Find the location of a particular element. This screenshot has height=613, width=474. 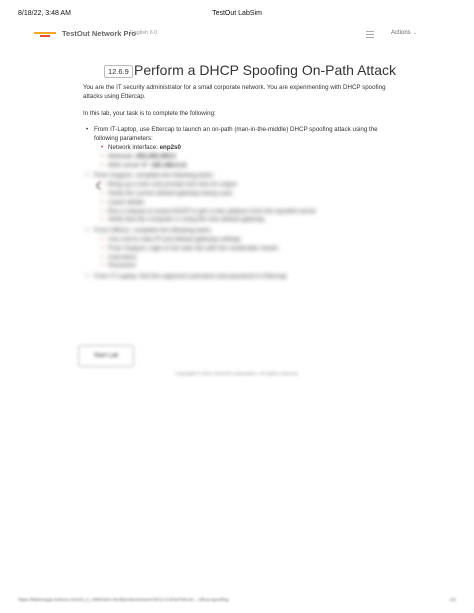

chevron-down-icon: ⌄ is located at coordinates (414, 33).